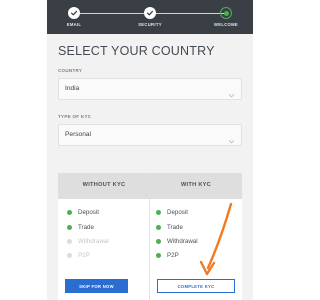  I want to click on skip-for-now-button: SKIP FOR NOW, so click(96, 286).